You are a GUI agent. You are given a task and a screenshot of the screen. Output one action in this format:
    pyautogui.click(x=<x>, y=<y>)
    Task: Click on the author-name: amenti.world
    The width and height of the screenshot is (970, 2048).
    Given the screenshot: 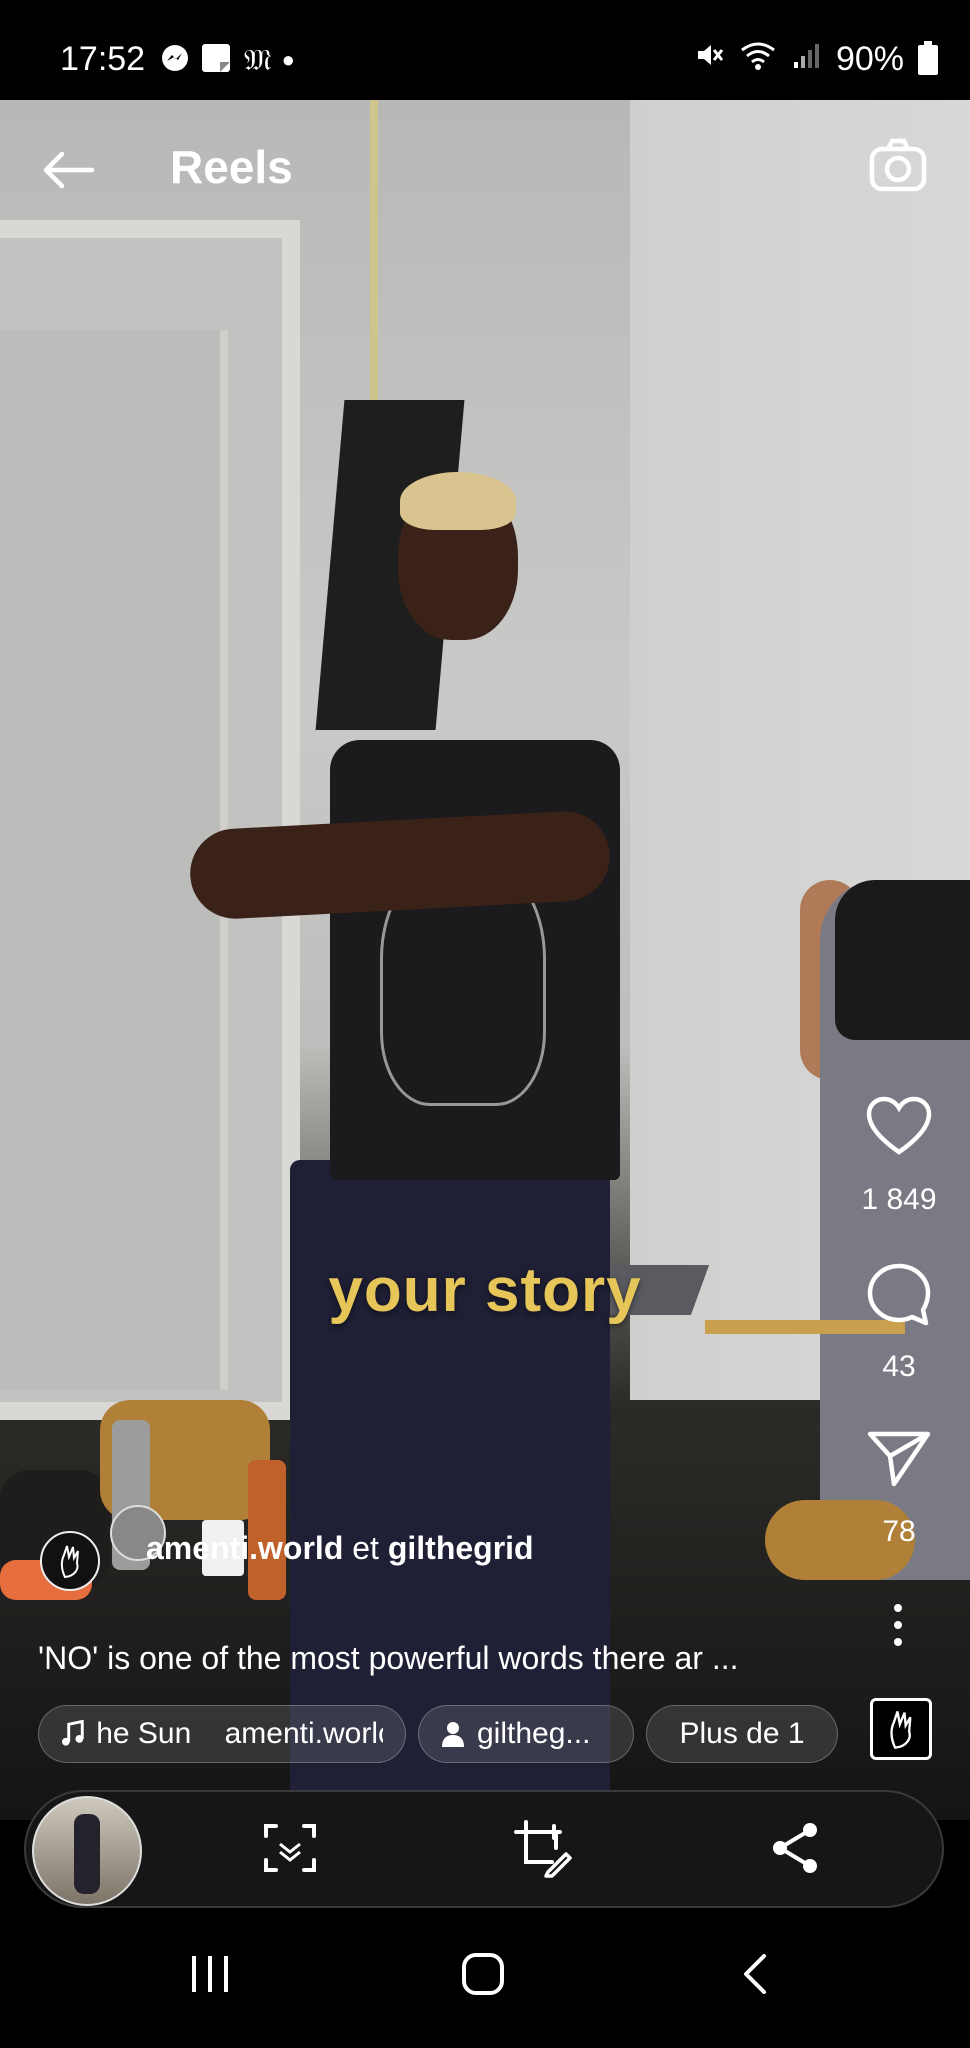 What is the action you would take?
    pyautogui.click(x=244, y=1548)
    